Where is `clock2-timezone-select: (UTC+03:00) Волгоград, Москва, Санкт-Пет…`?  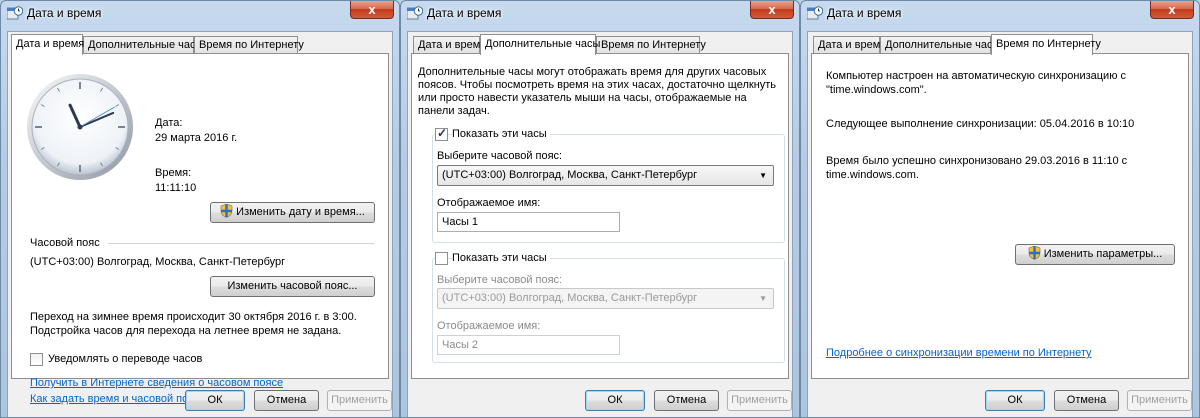
clock2-timezone-select: (UTC+03:00) Волгоград, Москва, Санкт-Пет… is located at coordinates (605, 298).